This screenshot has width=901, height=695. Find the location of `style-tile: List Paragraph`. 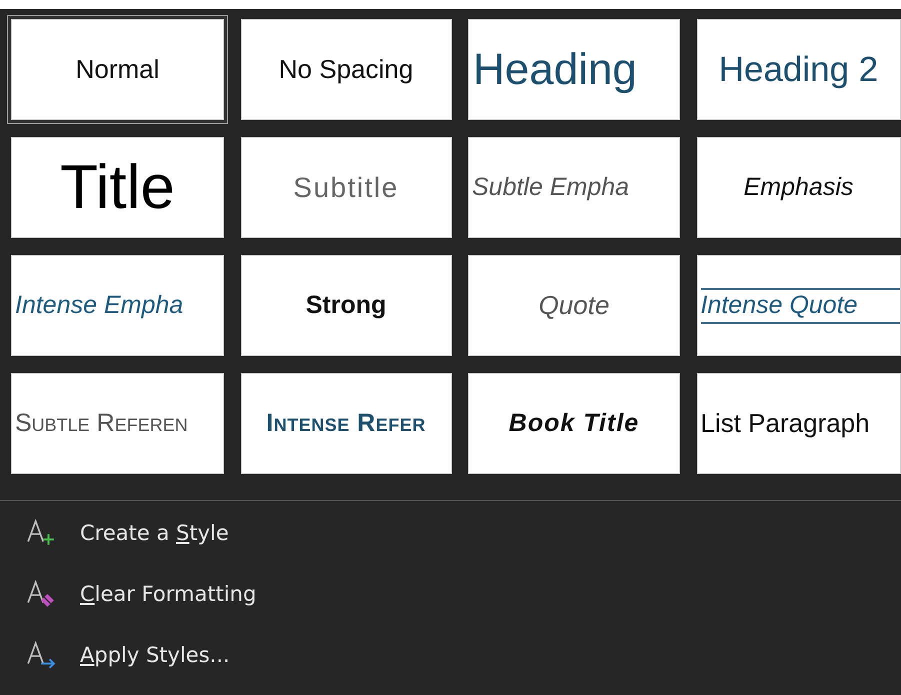

style-tile: List Paragraph is located at coordinates (798, 423).